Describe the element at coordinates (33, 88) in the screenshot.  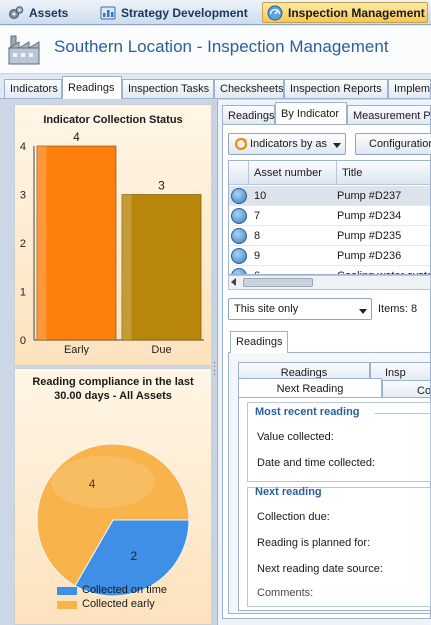
I see `tab-indicators: Indicators` at that location.